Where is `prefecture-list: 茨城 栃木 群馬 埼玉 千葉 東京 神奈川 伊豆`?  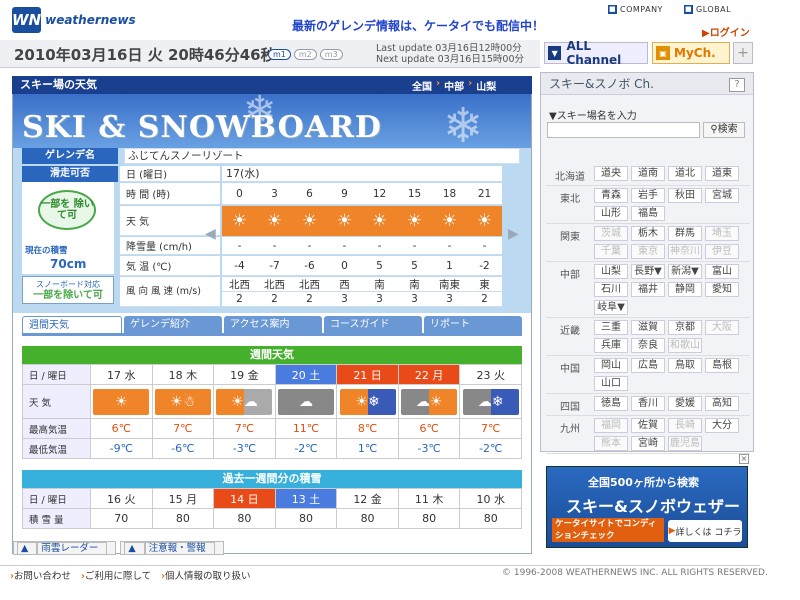
prefecture-list: 茨城 栃木 群馬 埼玉 千葉 東京 神奈川 伊豆 is located at coordinates (672, 242).